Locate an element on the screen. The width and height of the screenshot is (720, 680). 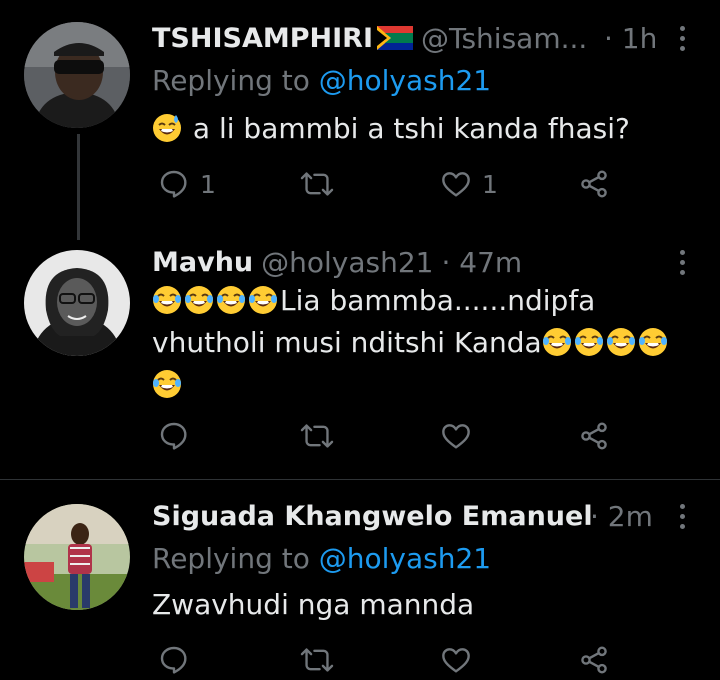
reply-count: 1 is located at coordinates (208, 184).